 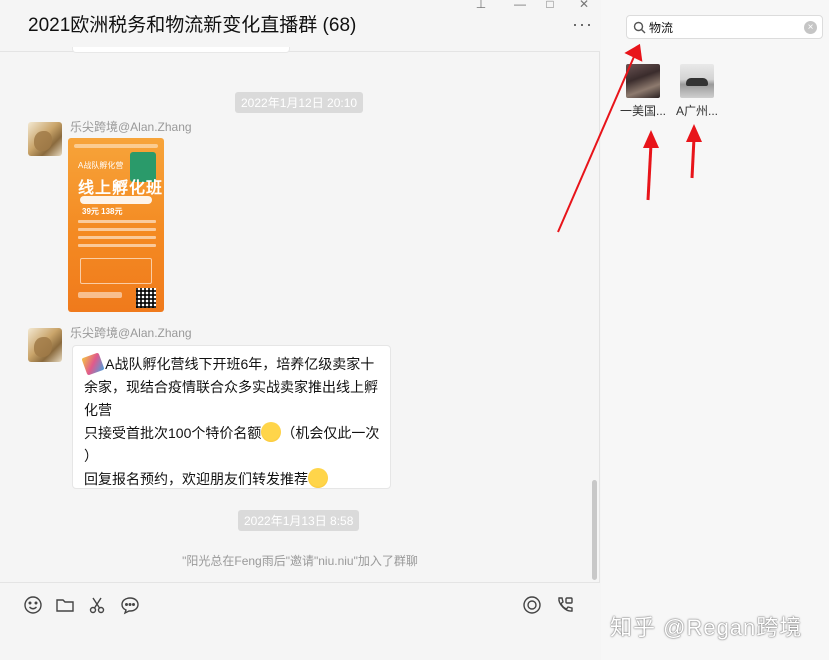 I want to click on system-message: "阳光总在Feng雨后"邀请"niu.niu"加入了群聊, so click(x=300, y=561).